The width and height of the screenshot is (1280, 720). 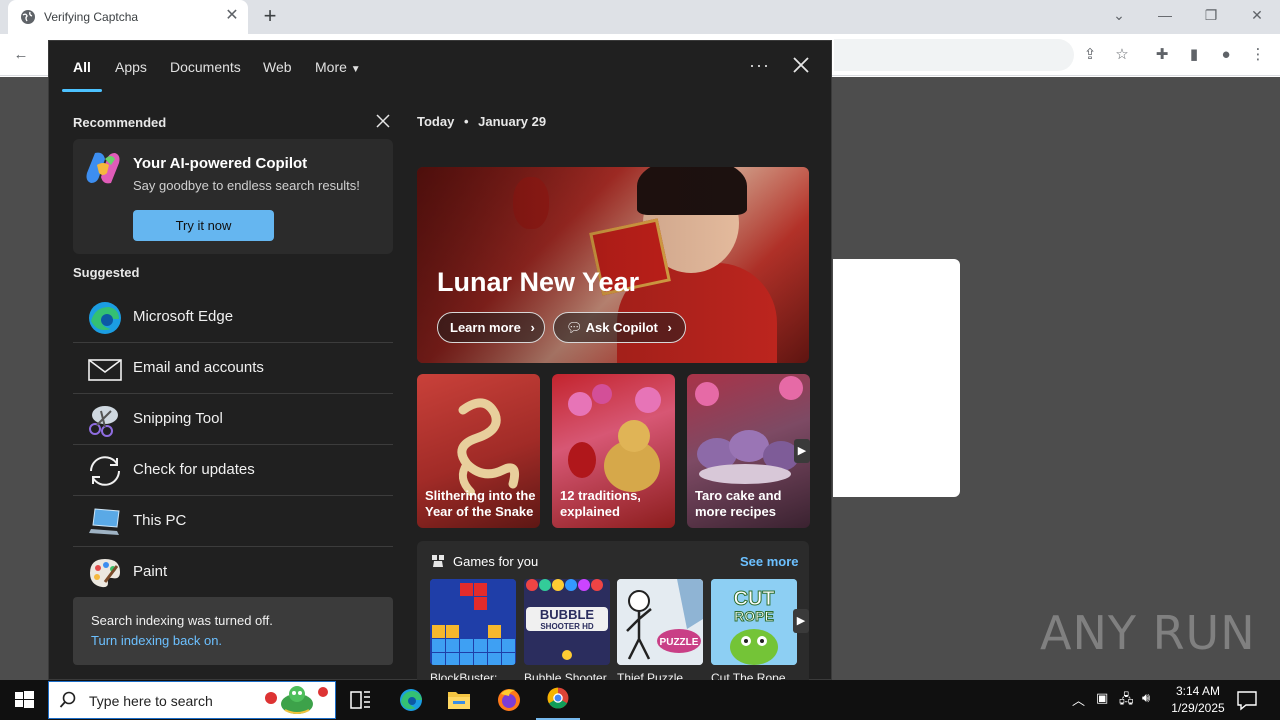 What do you see at coordinates (1198, 708) in the screenshot?
I see `clock-date: 1/29/2025` at bounding box center [1198, 708].